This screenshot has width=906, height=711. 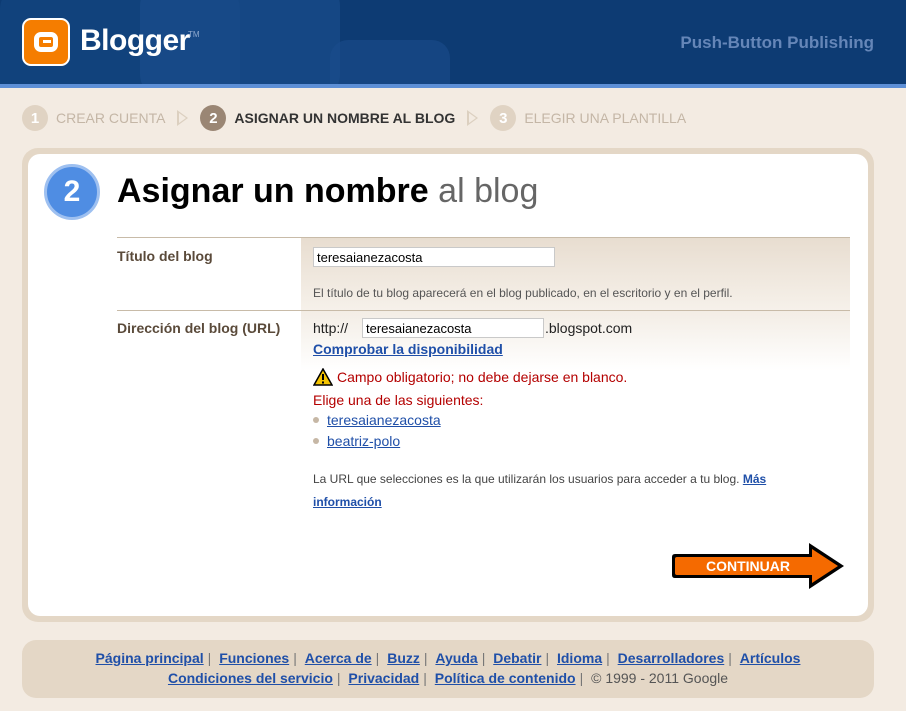 I want to click on blog-url-label: Dirección del blog (URL), so click(x=199, y=328).